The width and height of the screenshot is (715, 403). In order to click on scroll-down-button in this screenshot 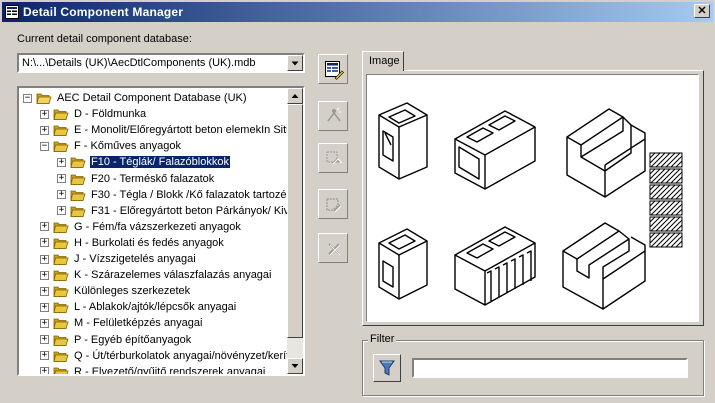, I will do `click(295, 366)`.